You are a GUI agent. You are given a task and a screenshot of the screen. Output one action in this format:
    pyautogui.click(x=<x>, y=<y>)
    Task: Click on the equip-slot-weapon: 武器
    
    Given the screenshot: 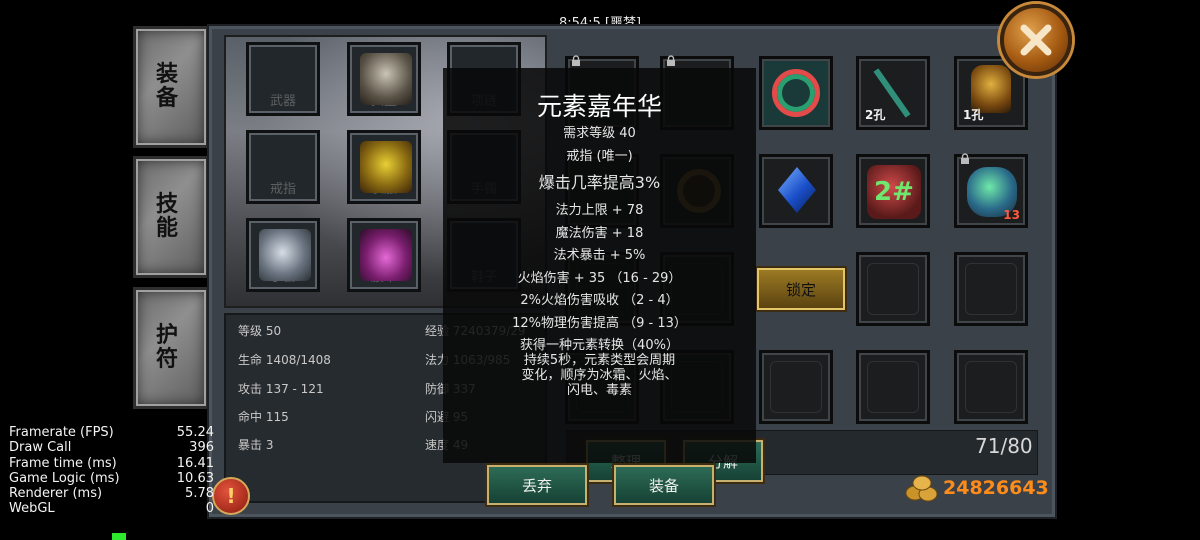 What is the action you would take?
    pyautogui.click(x=283, y=79)
    